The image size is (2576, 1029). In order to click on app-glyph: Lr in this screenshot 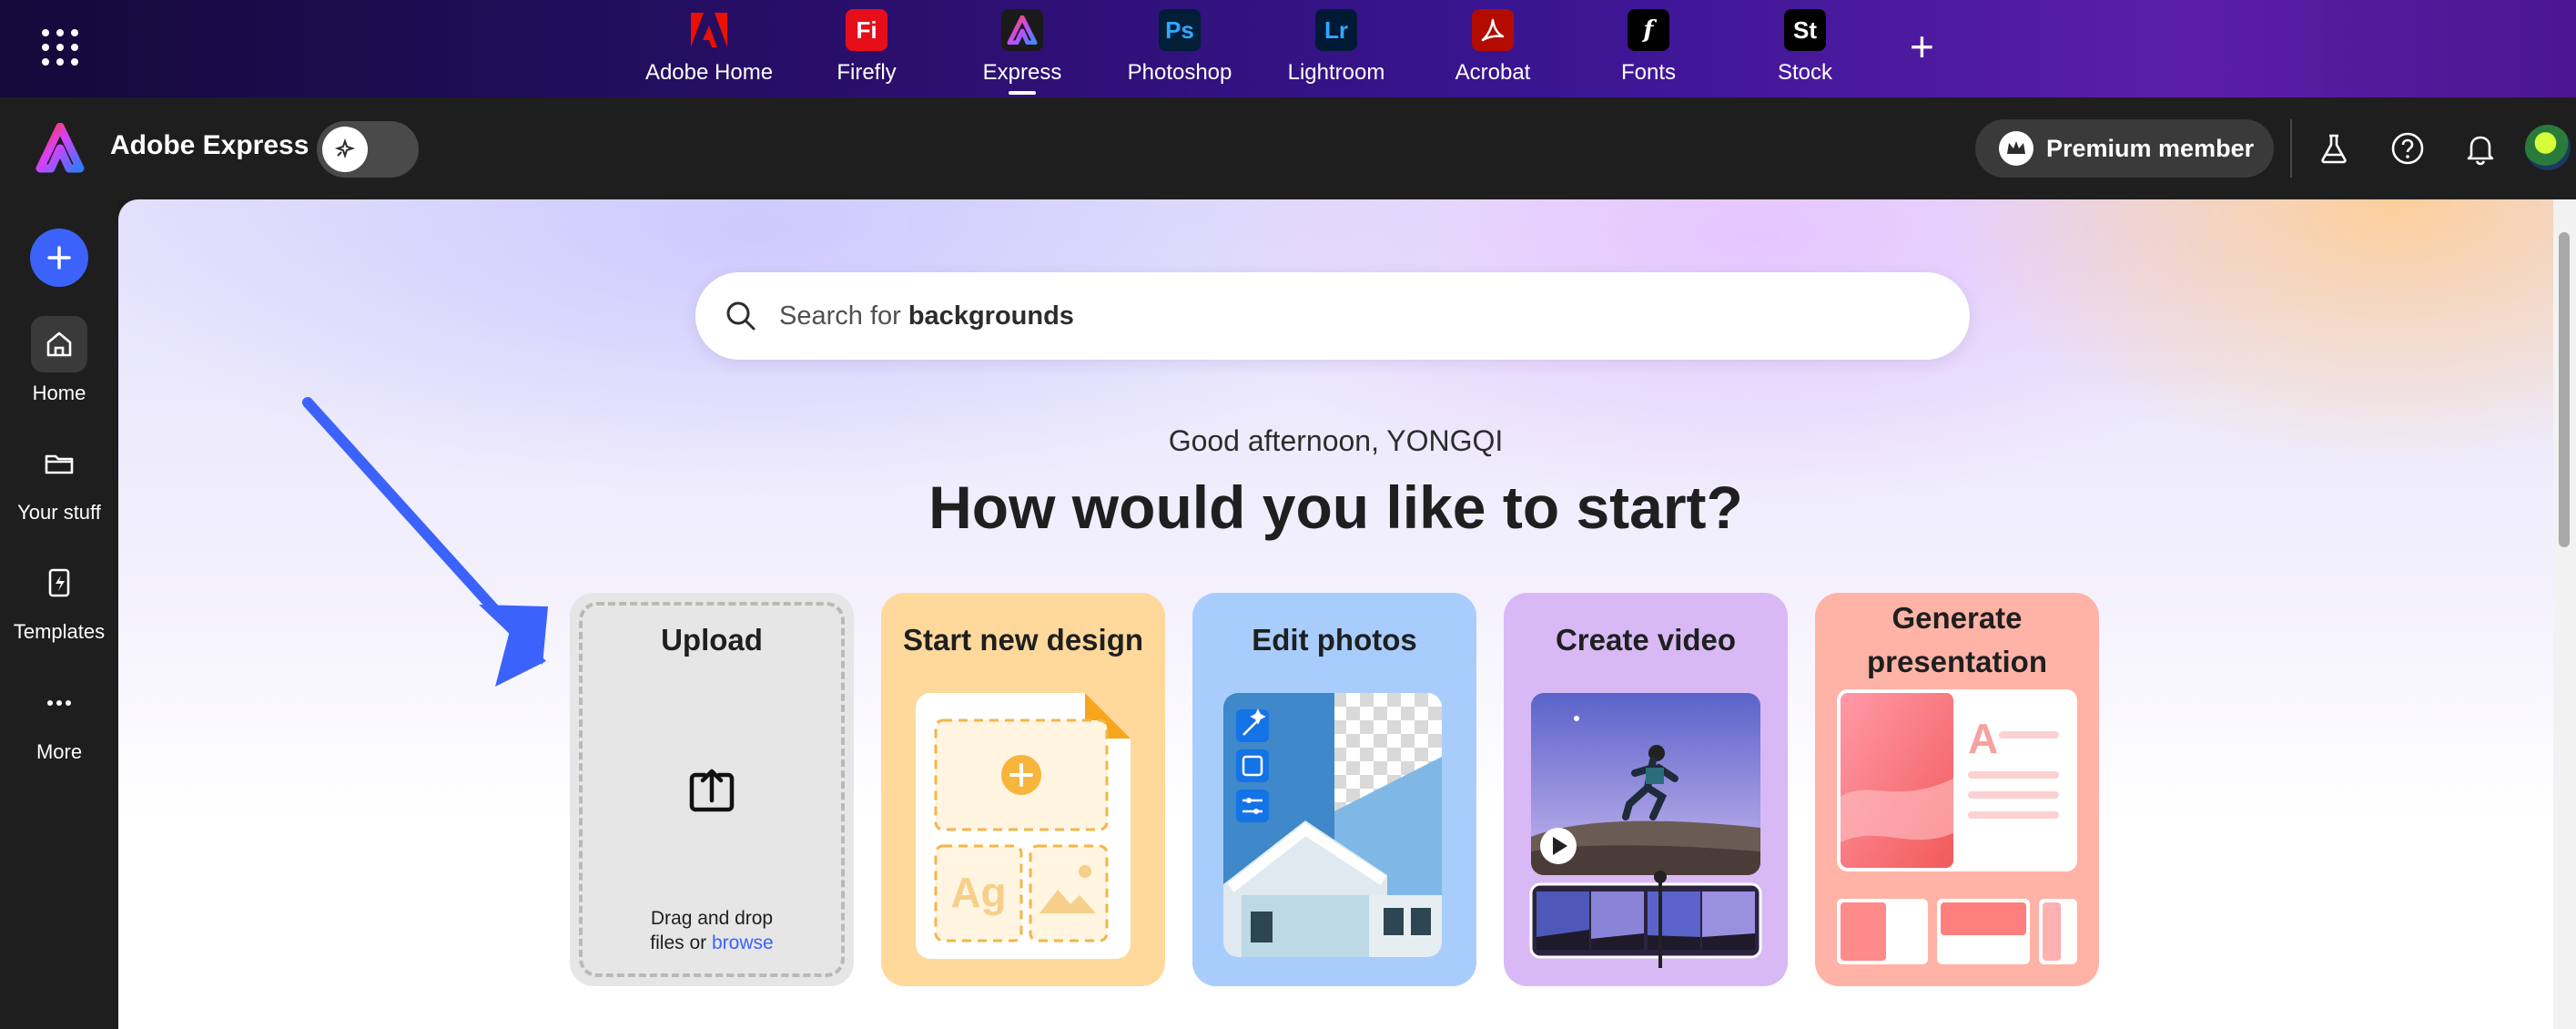, I will do `click(1336, 29)`.